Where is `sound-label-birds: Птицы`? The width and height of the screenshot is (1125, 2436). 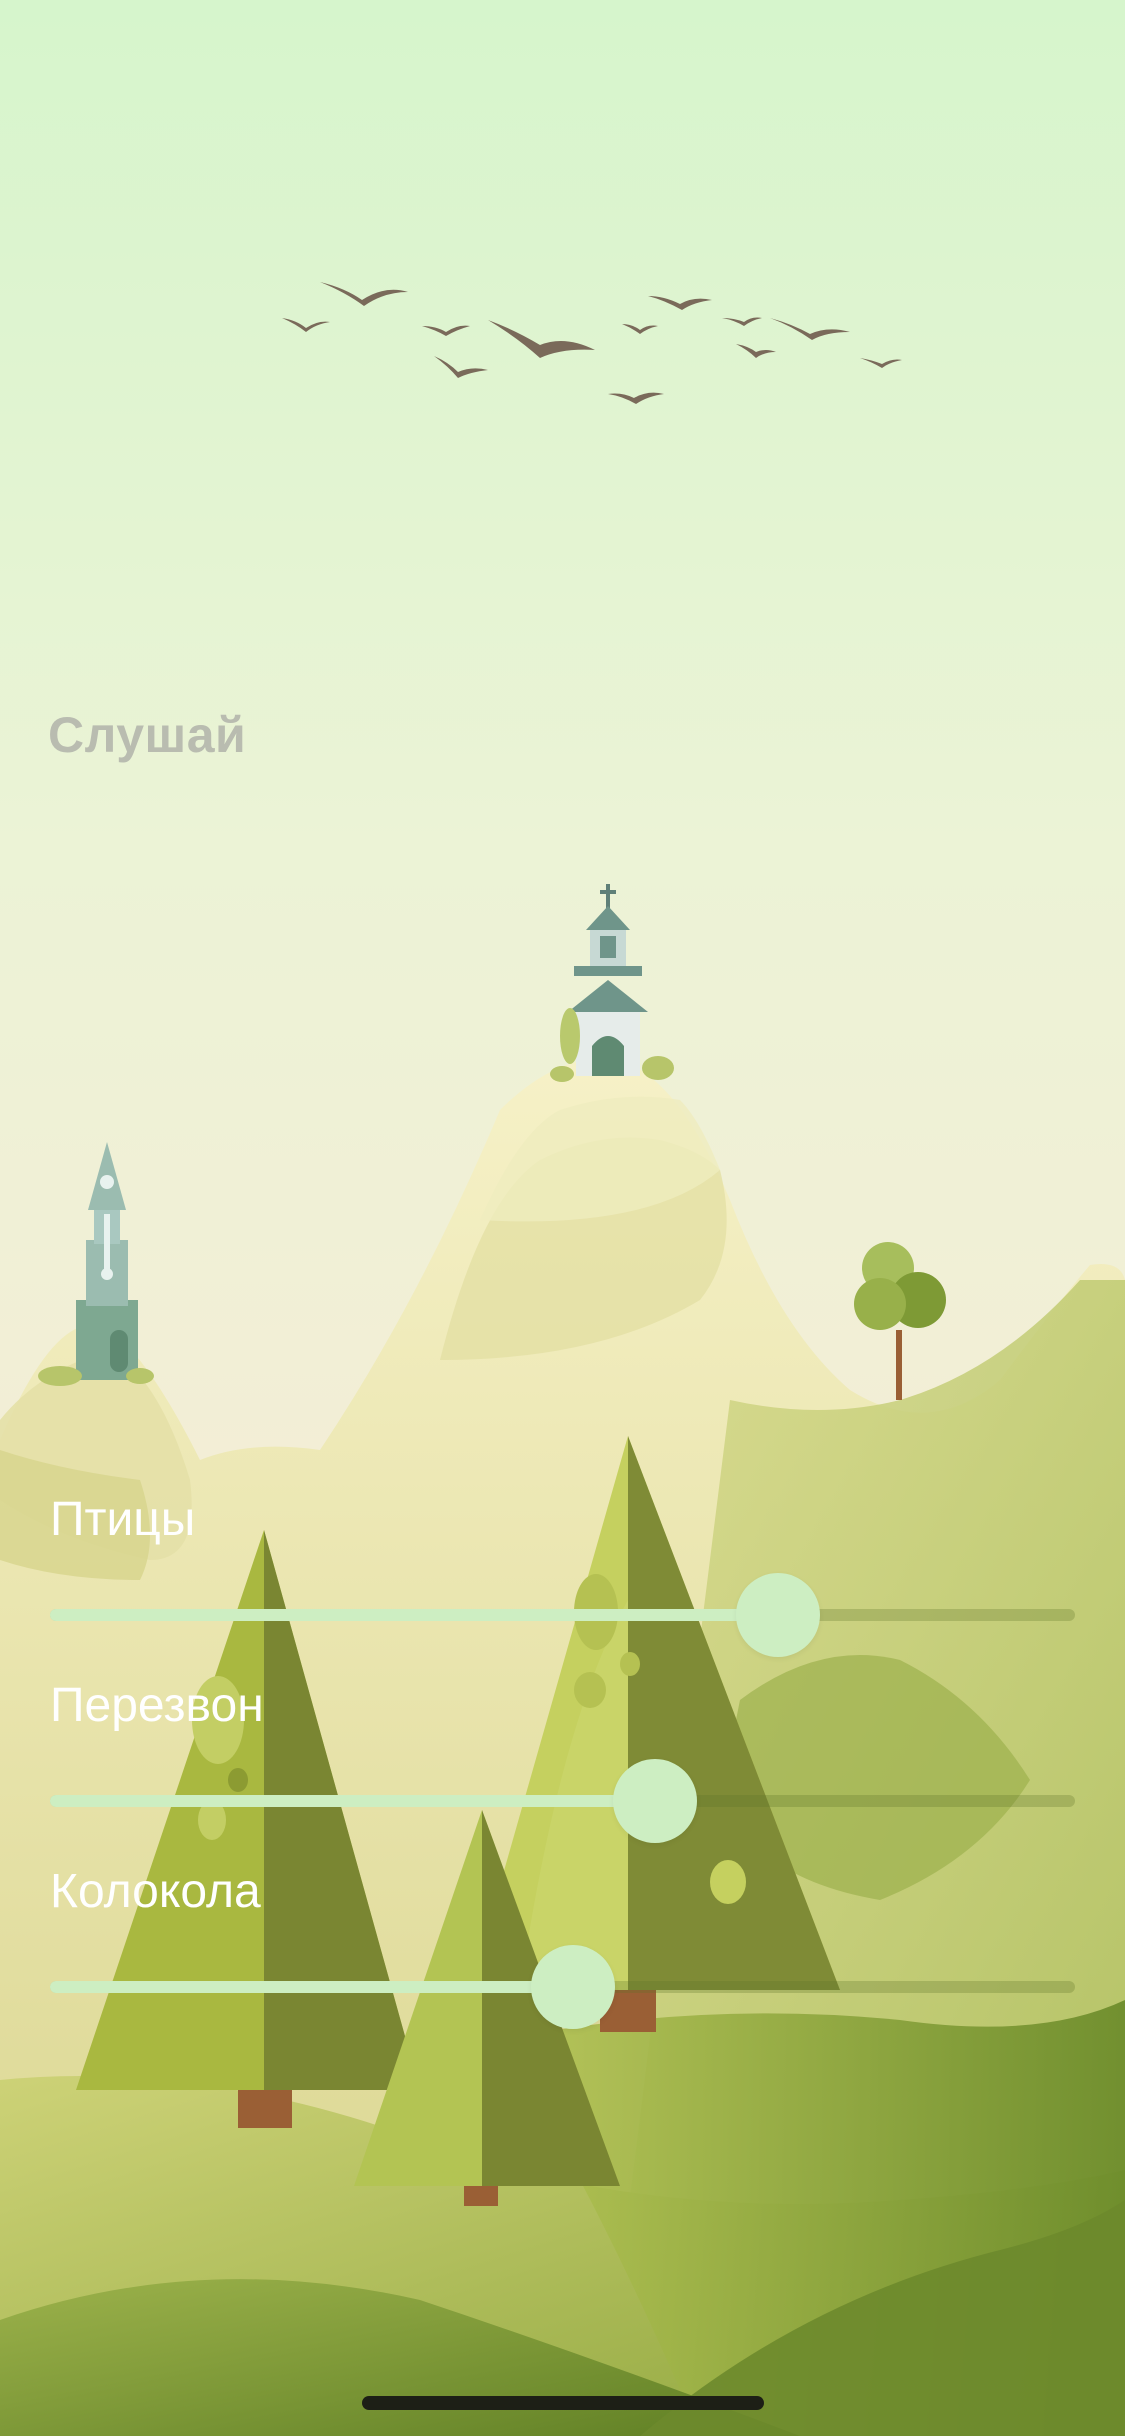 sound-label-birds: Птицы is located at coordinates (123, 1519).